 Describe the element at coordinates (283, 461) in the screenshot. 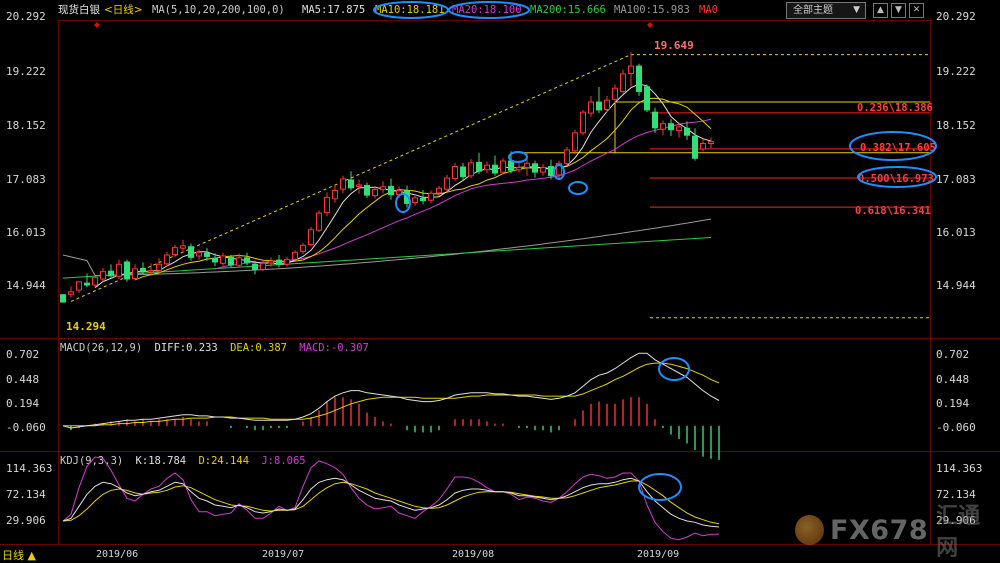

I see `kdj-j: J:8.065` at that location.